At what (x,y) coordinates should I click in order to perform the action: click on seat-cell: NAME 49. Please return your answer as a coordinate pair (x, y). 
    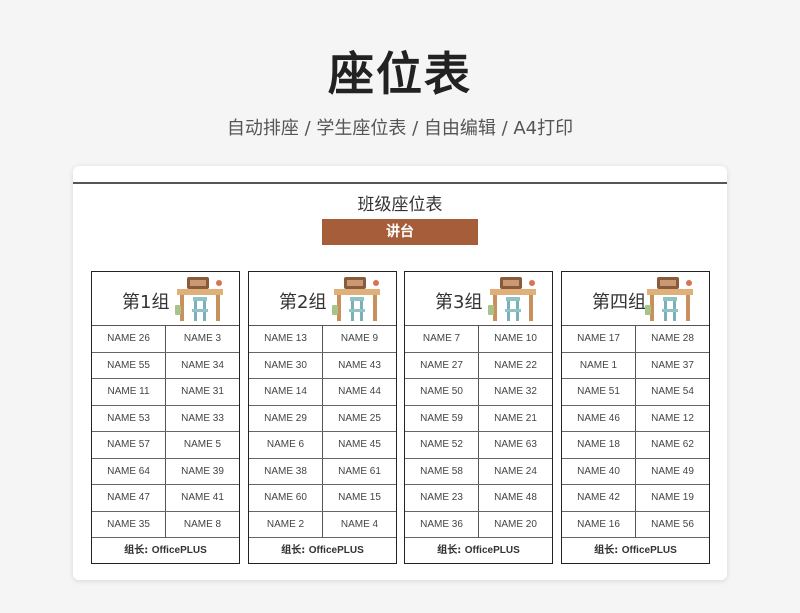
    Looking at the image, I should click on (672, 471).